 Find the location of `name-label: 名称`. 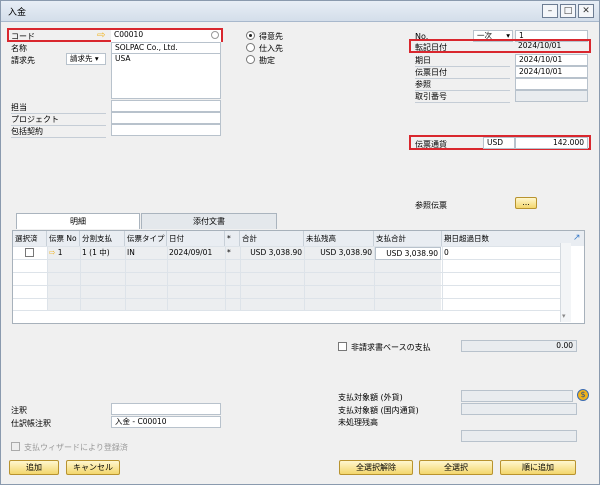

name-label: 名称 is located at coordinates (19, 48).